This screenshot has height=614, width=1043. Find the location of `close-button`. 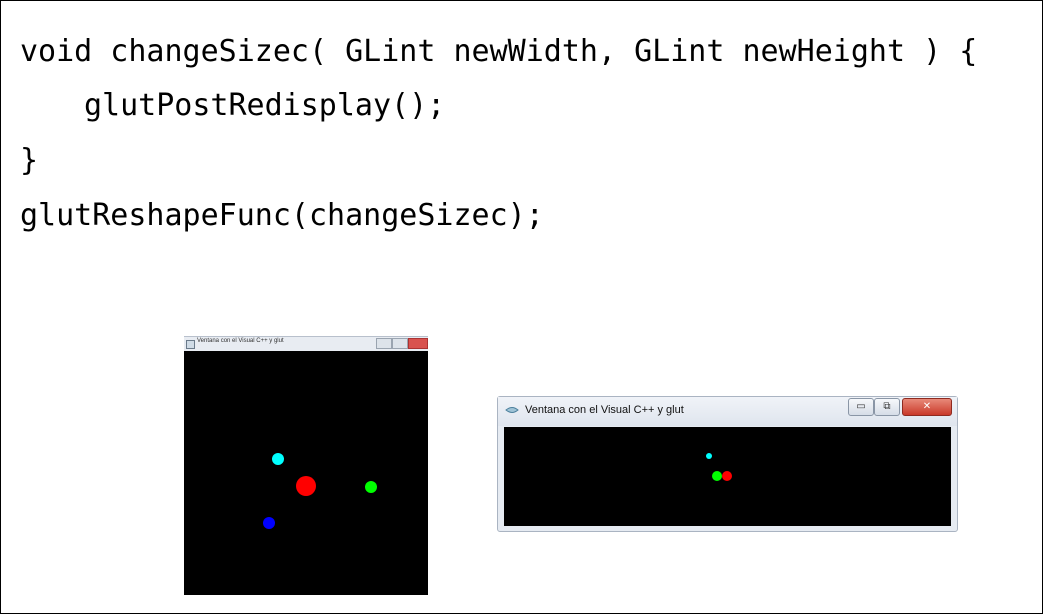

close-button is located at coordinates (418, 343).